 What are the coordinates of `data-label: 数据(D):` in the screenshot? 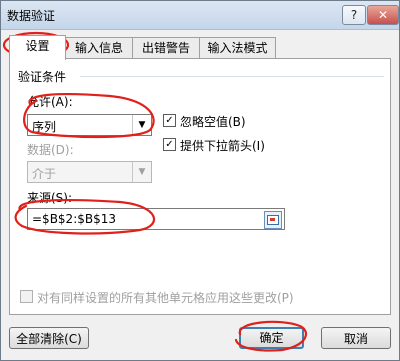 It's located at (50, 150).